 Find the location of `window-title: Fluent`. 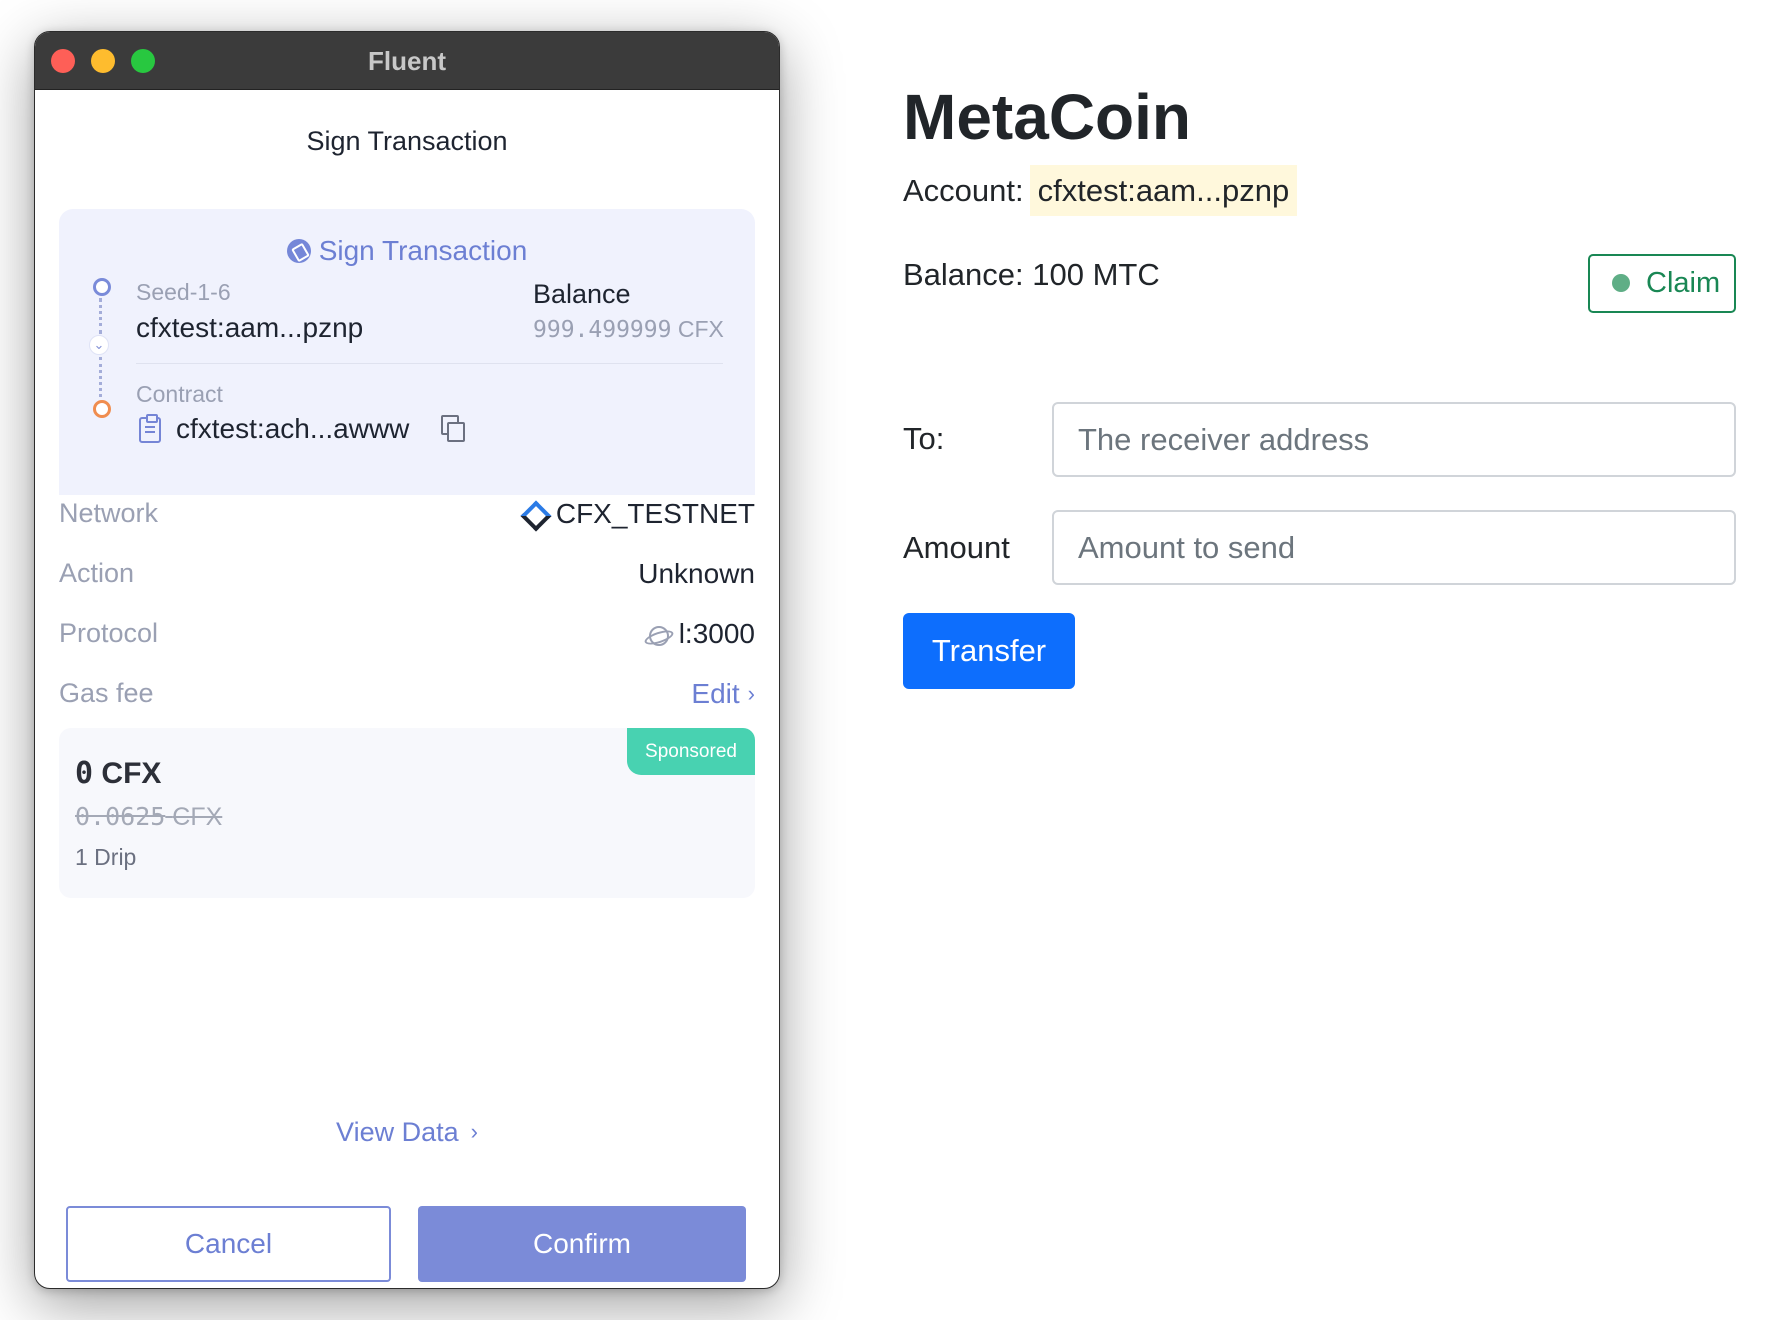

window-title: Fluent is located at coordinates (407, 61).